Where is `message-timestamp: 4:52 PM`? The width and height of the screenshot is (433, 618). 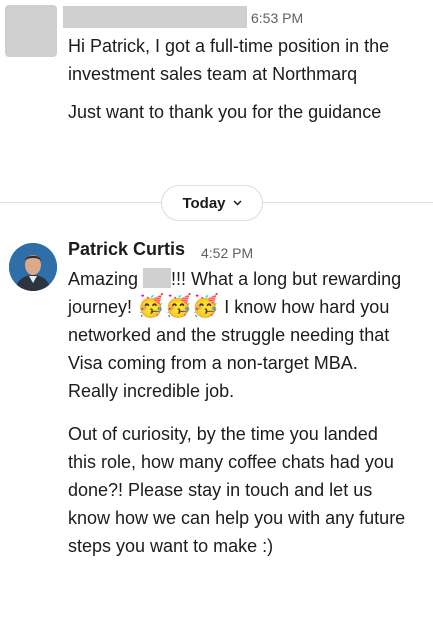 message-timestamp: 4:52 PM is located at coordinates (227, 253).